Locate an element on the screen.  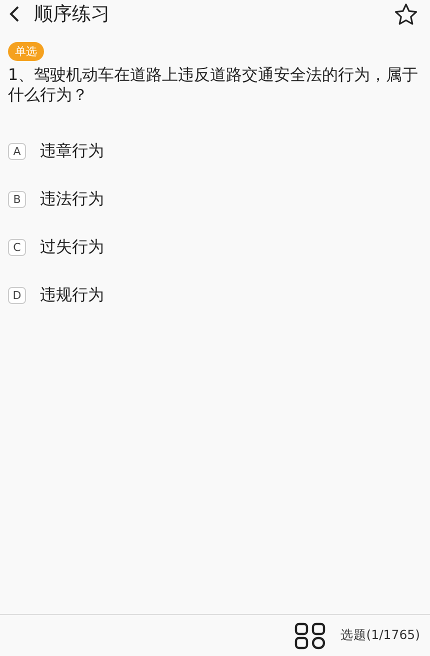
option-letter: A is located at coordinates (17, 151).